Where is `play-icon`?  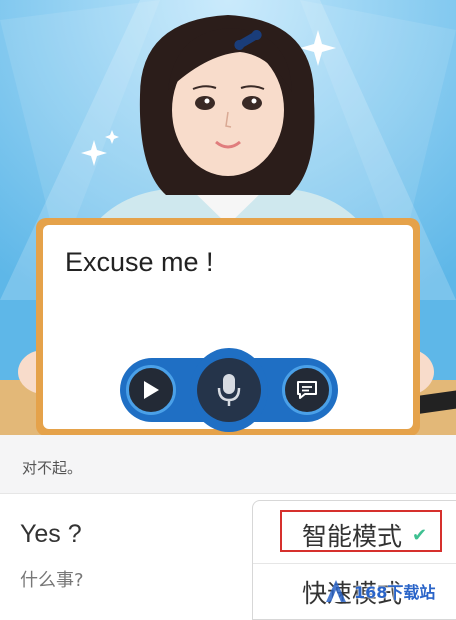
play-icon is located at coordinates (151, 390).